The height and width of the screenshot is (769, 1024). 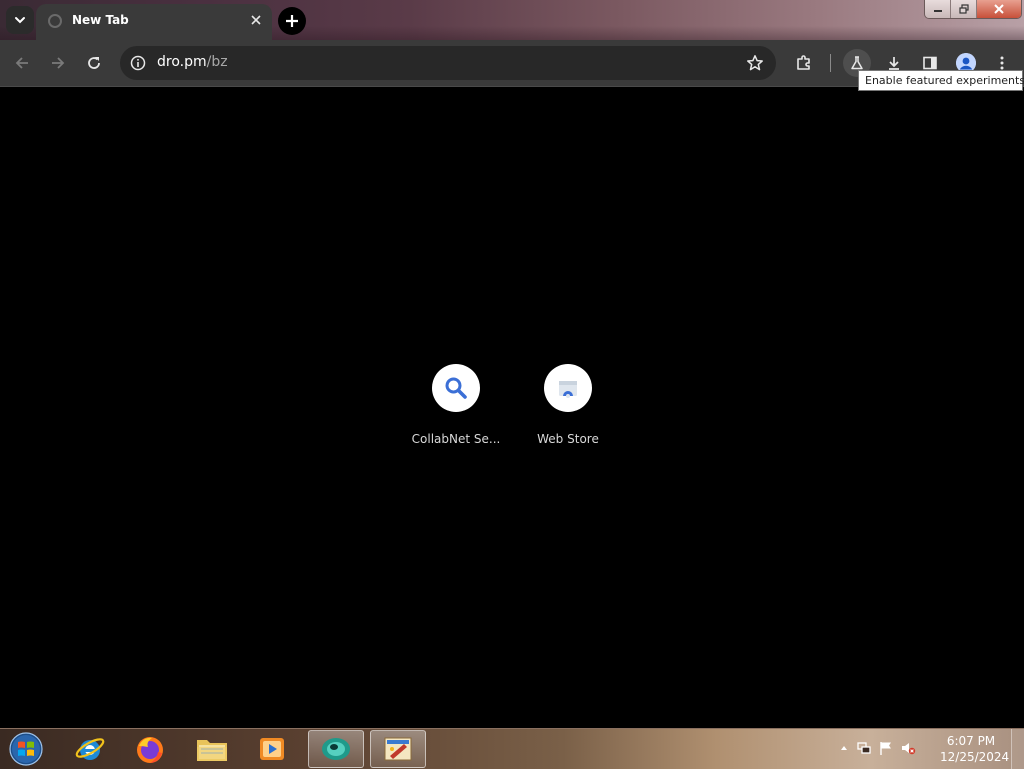 What do you see at coordinates (154, 22) in the screenshot?
I see `tab-new-tab: New Tab` at bounding box center [154, 22].